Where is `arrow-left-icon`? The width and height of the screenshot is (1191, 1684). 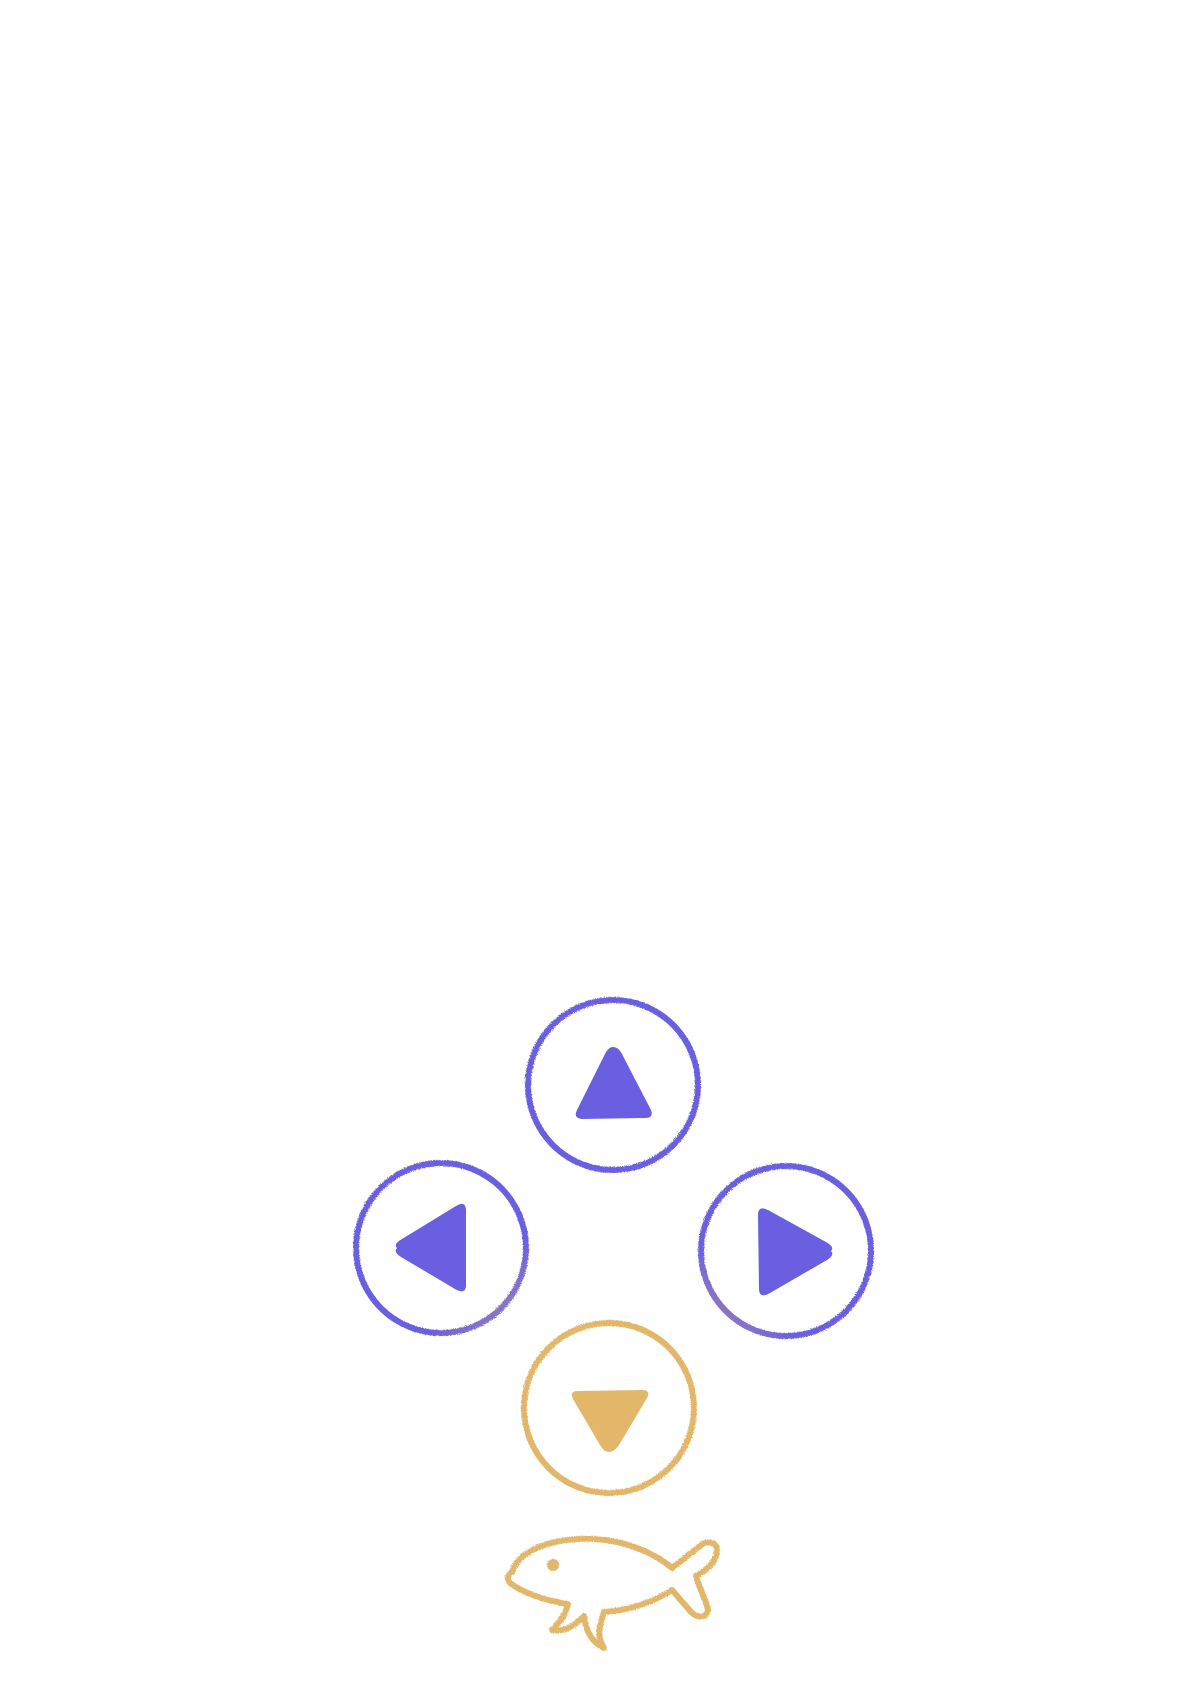
arrow-left-icon is located at coordinates (430, 1247).